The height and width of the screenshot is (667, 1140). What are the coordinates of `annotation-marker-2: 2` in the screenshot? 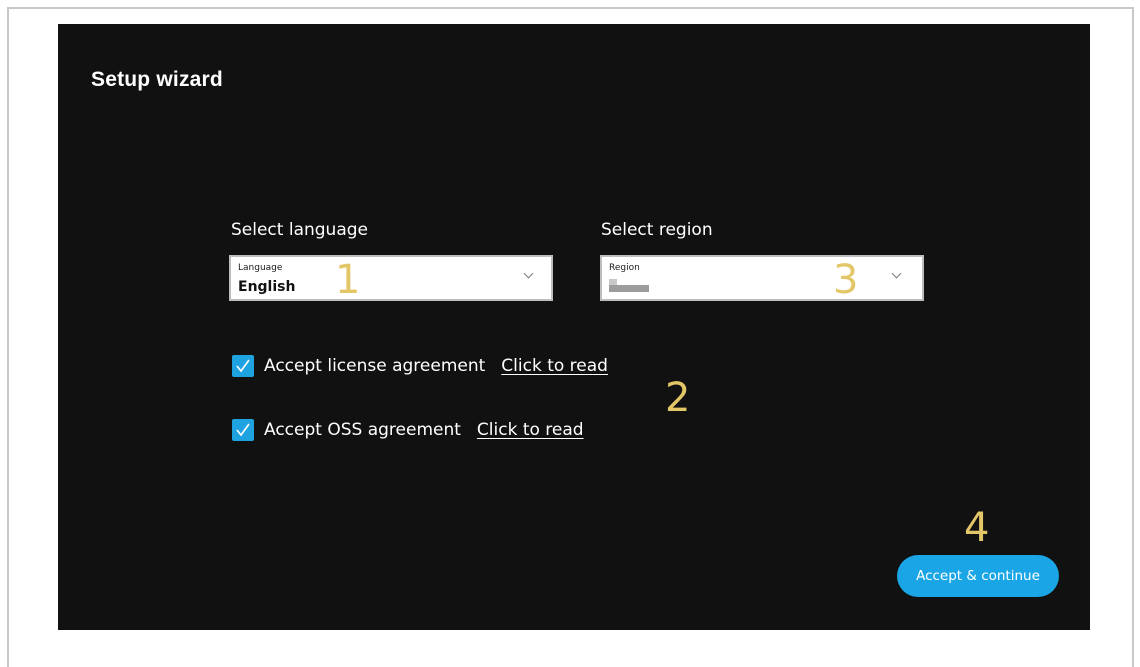 It's located at (678, 398).